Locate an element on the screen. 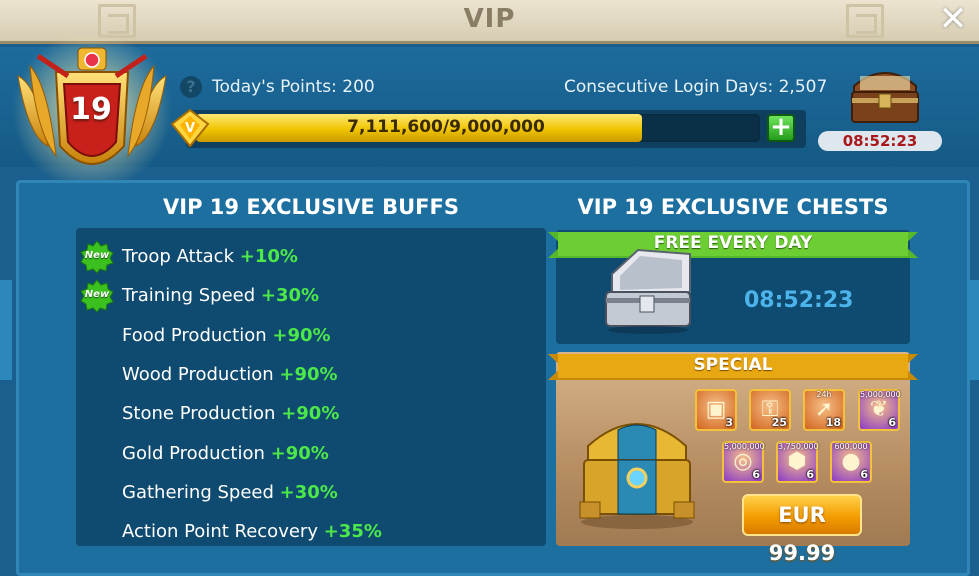 The height and width of the screenshot is (576, 979). vip-gem-icon: V is located at coordinates (190, 128).